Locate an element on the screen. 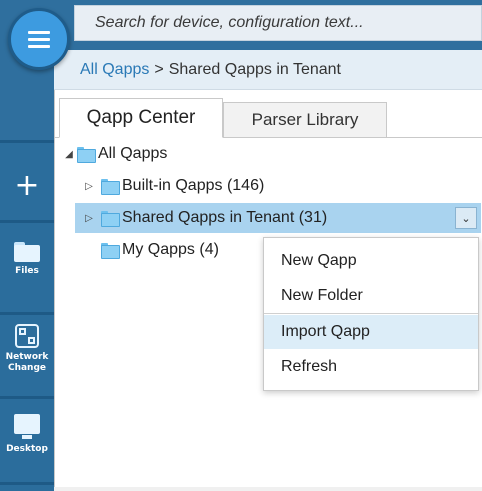 This screenshot has height=491, width=482. collapse-triangle-icon: ◢ is located at coordinates (69, 154).